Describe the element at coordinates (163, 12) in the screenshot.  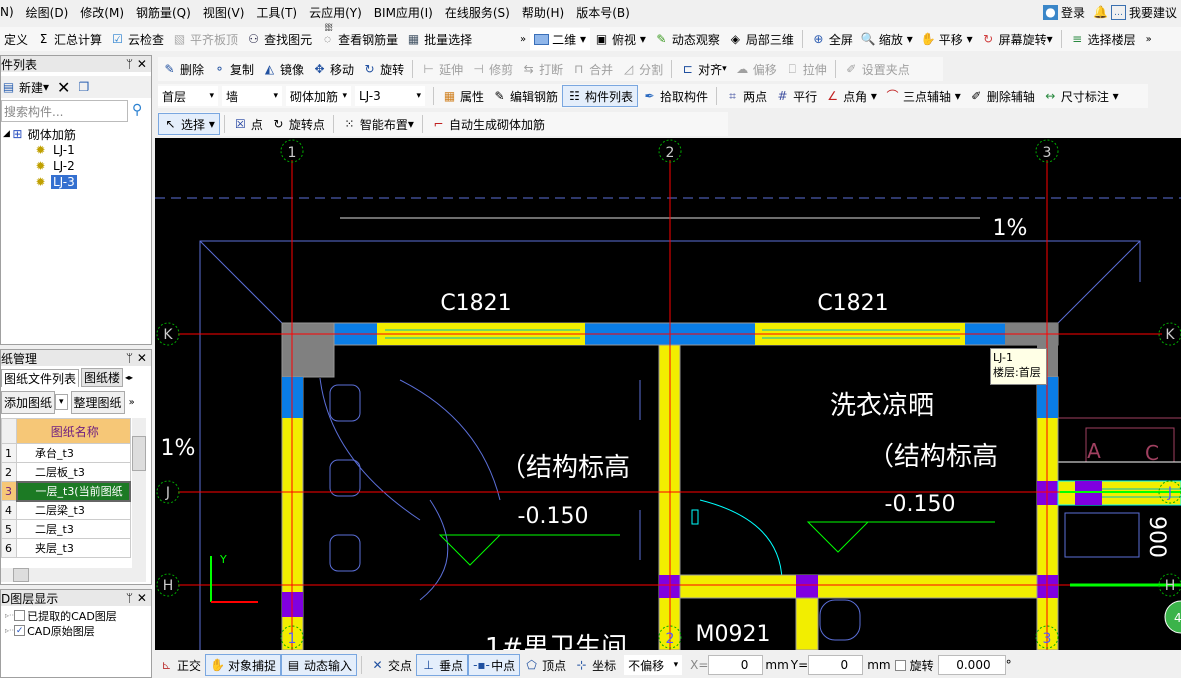
I see `menu-item: 钢筋量(Q)` at that location.